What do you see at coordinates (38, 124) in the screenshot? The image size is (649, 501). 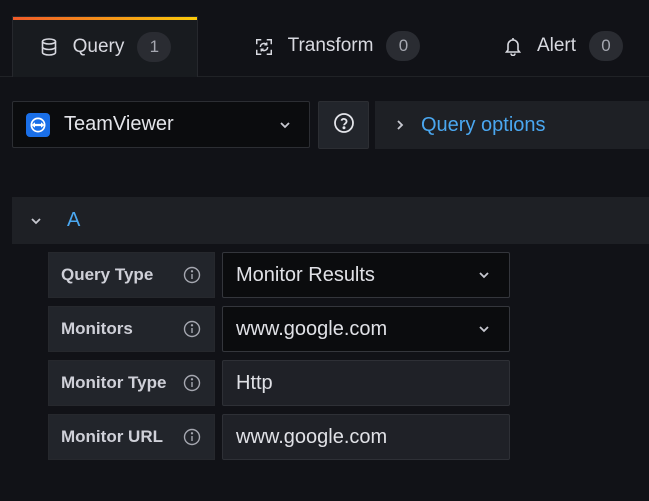 I see `teamviewer-logo` at bounding box center [38, 124].